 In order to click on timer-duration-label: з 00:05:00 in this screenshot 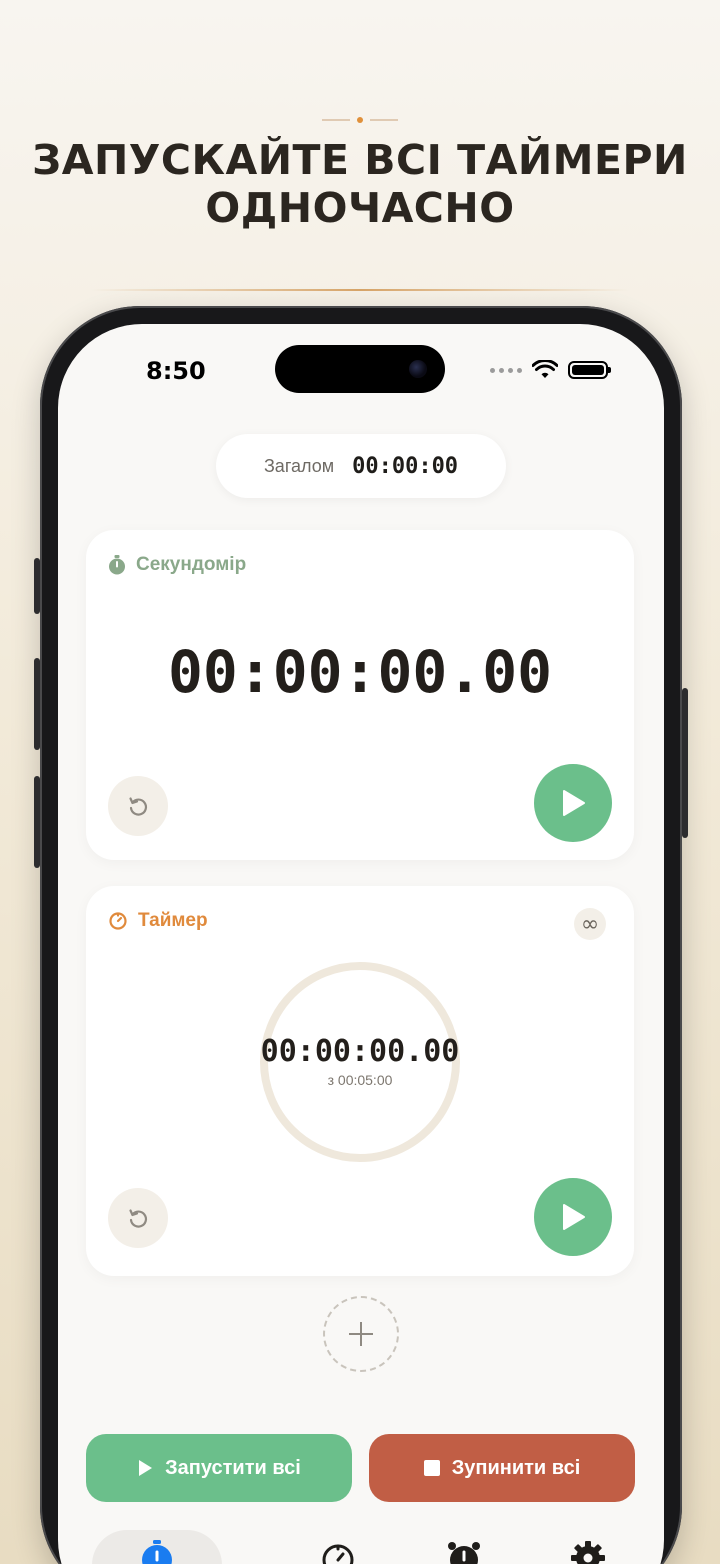, I will do `click(360, 1080)`.